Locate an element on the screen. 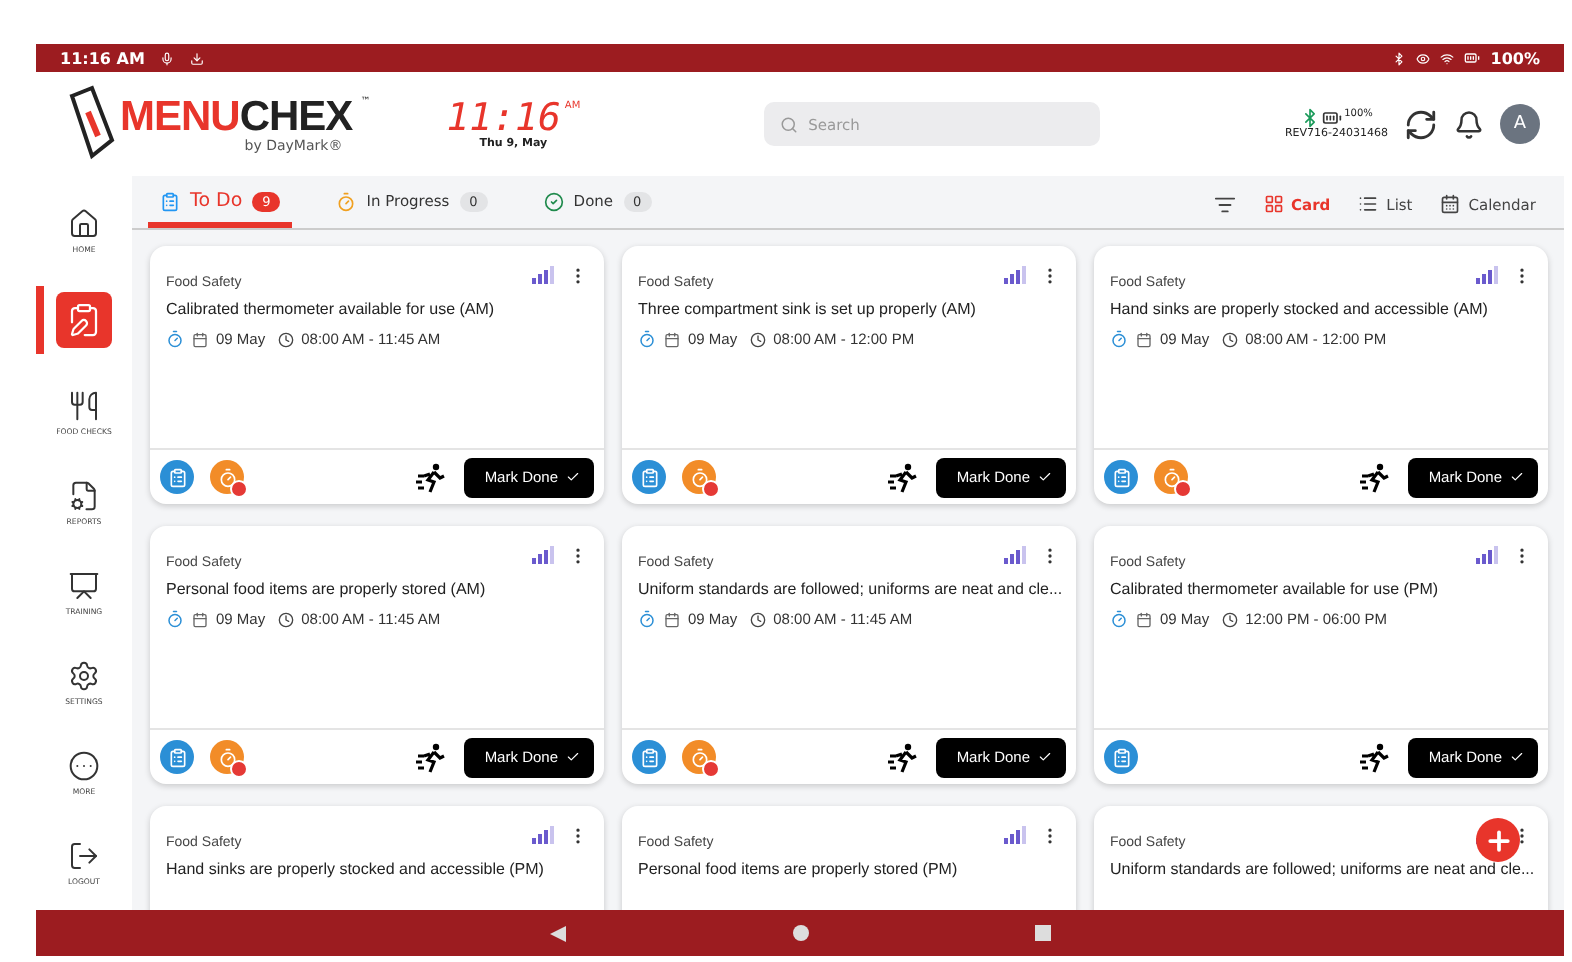 The height and width of the screenshot is (962, 1572). mic-icon is located at coordinates (167, 58).